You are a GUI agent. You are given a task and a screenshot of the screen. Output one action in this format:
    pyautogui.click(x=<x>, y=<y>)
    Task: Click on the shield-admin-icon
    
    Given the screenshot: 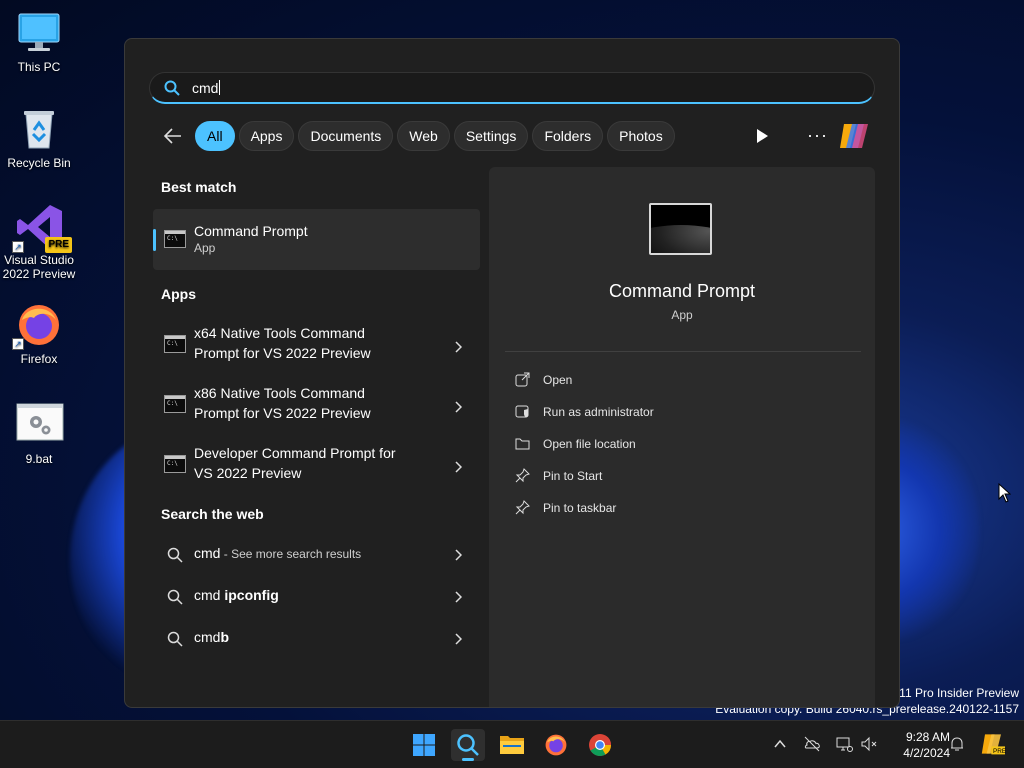 What is the action you would take?
    pyautogui.click(x=522, y=411)
    